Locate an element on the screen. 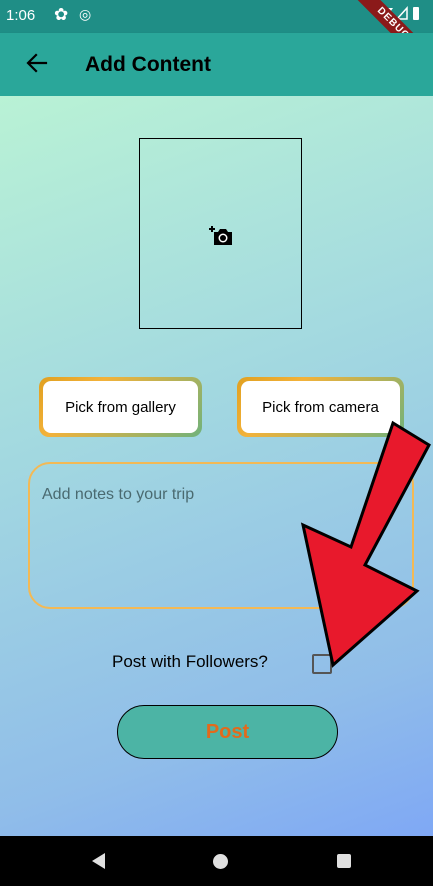 This screenshot has height=886, width=433. page-title: Add Content is located at coordinates (148, 64).